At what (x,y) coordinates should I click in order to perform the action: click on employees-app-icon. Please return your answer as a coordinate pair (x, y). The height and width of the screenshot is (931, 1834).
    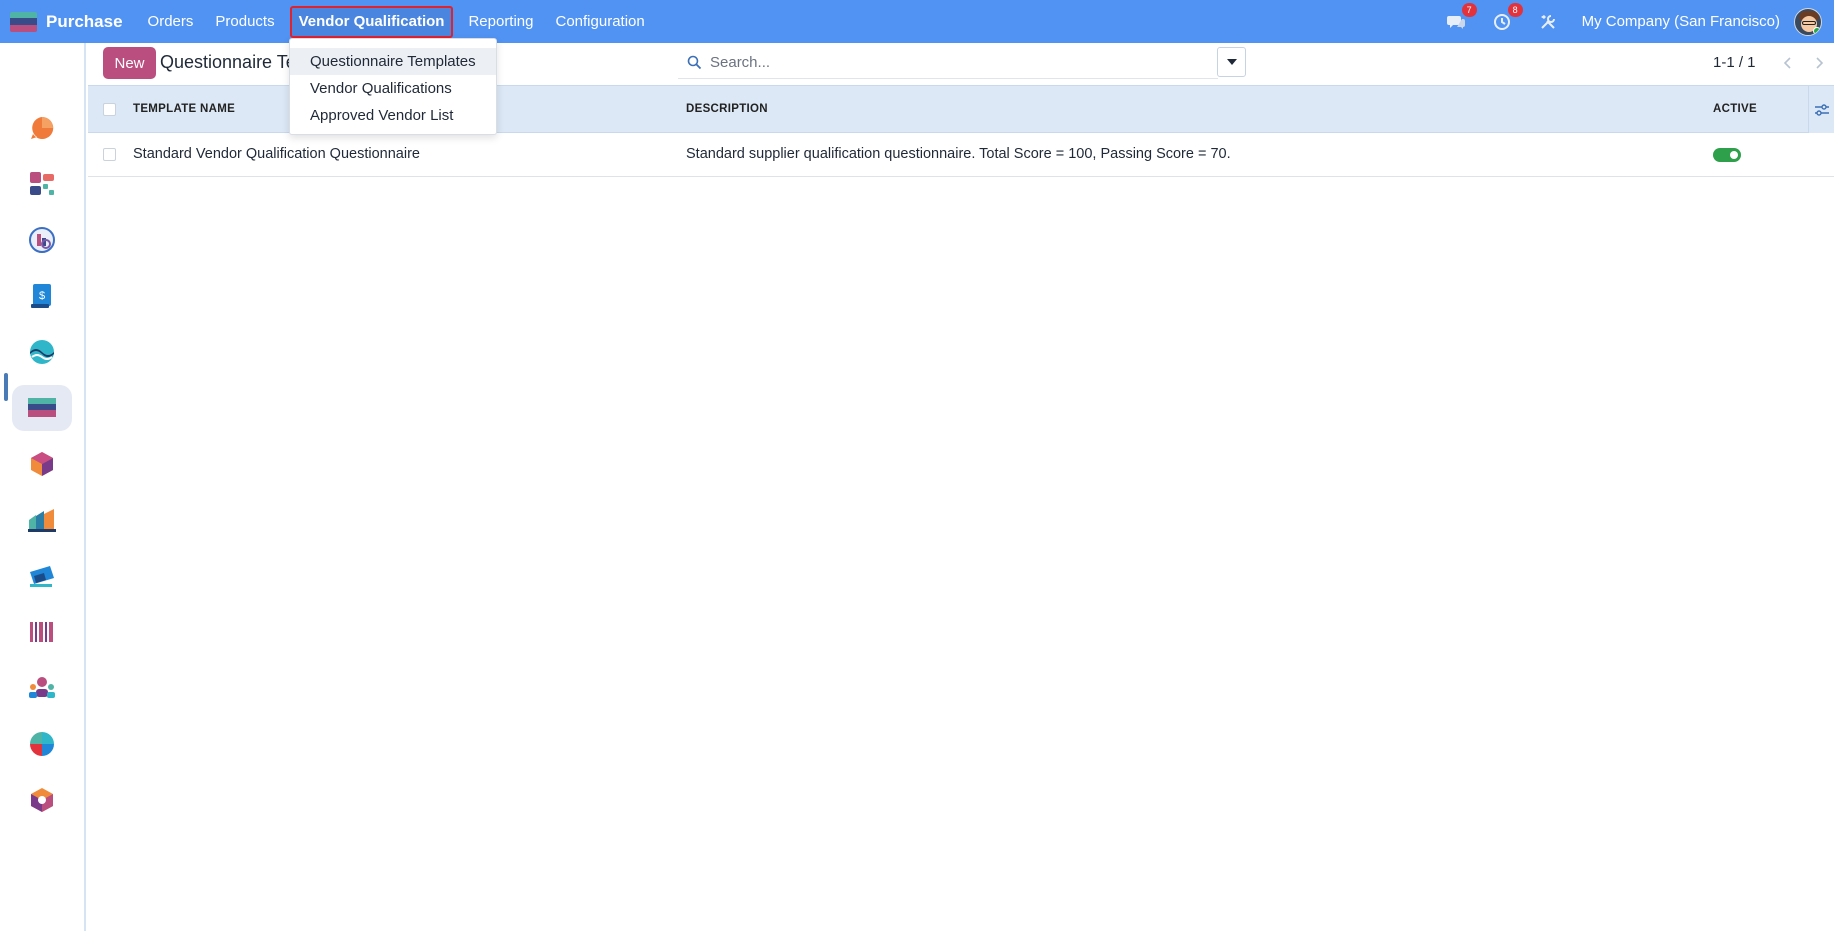
    Looking at the image, I should click on (42, 687).